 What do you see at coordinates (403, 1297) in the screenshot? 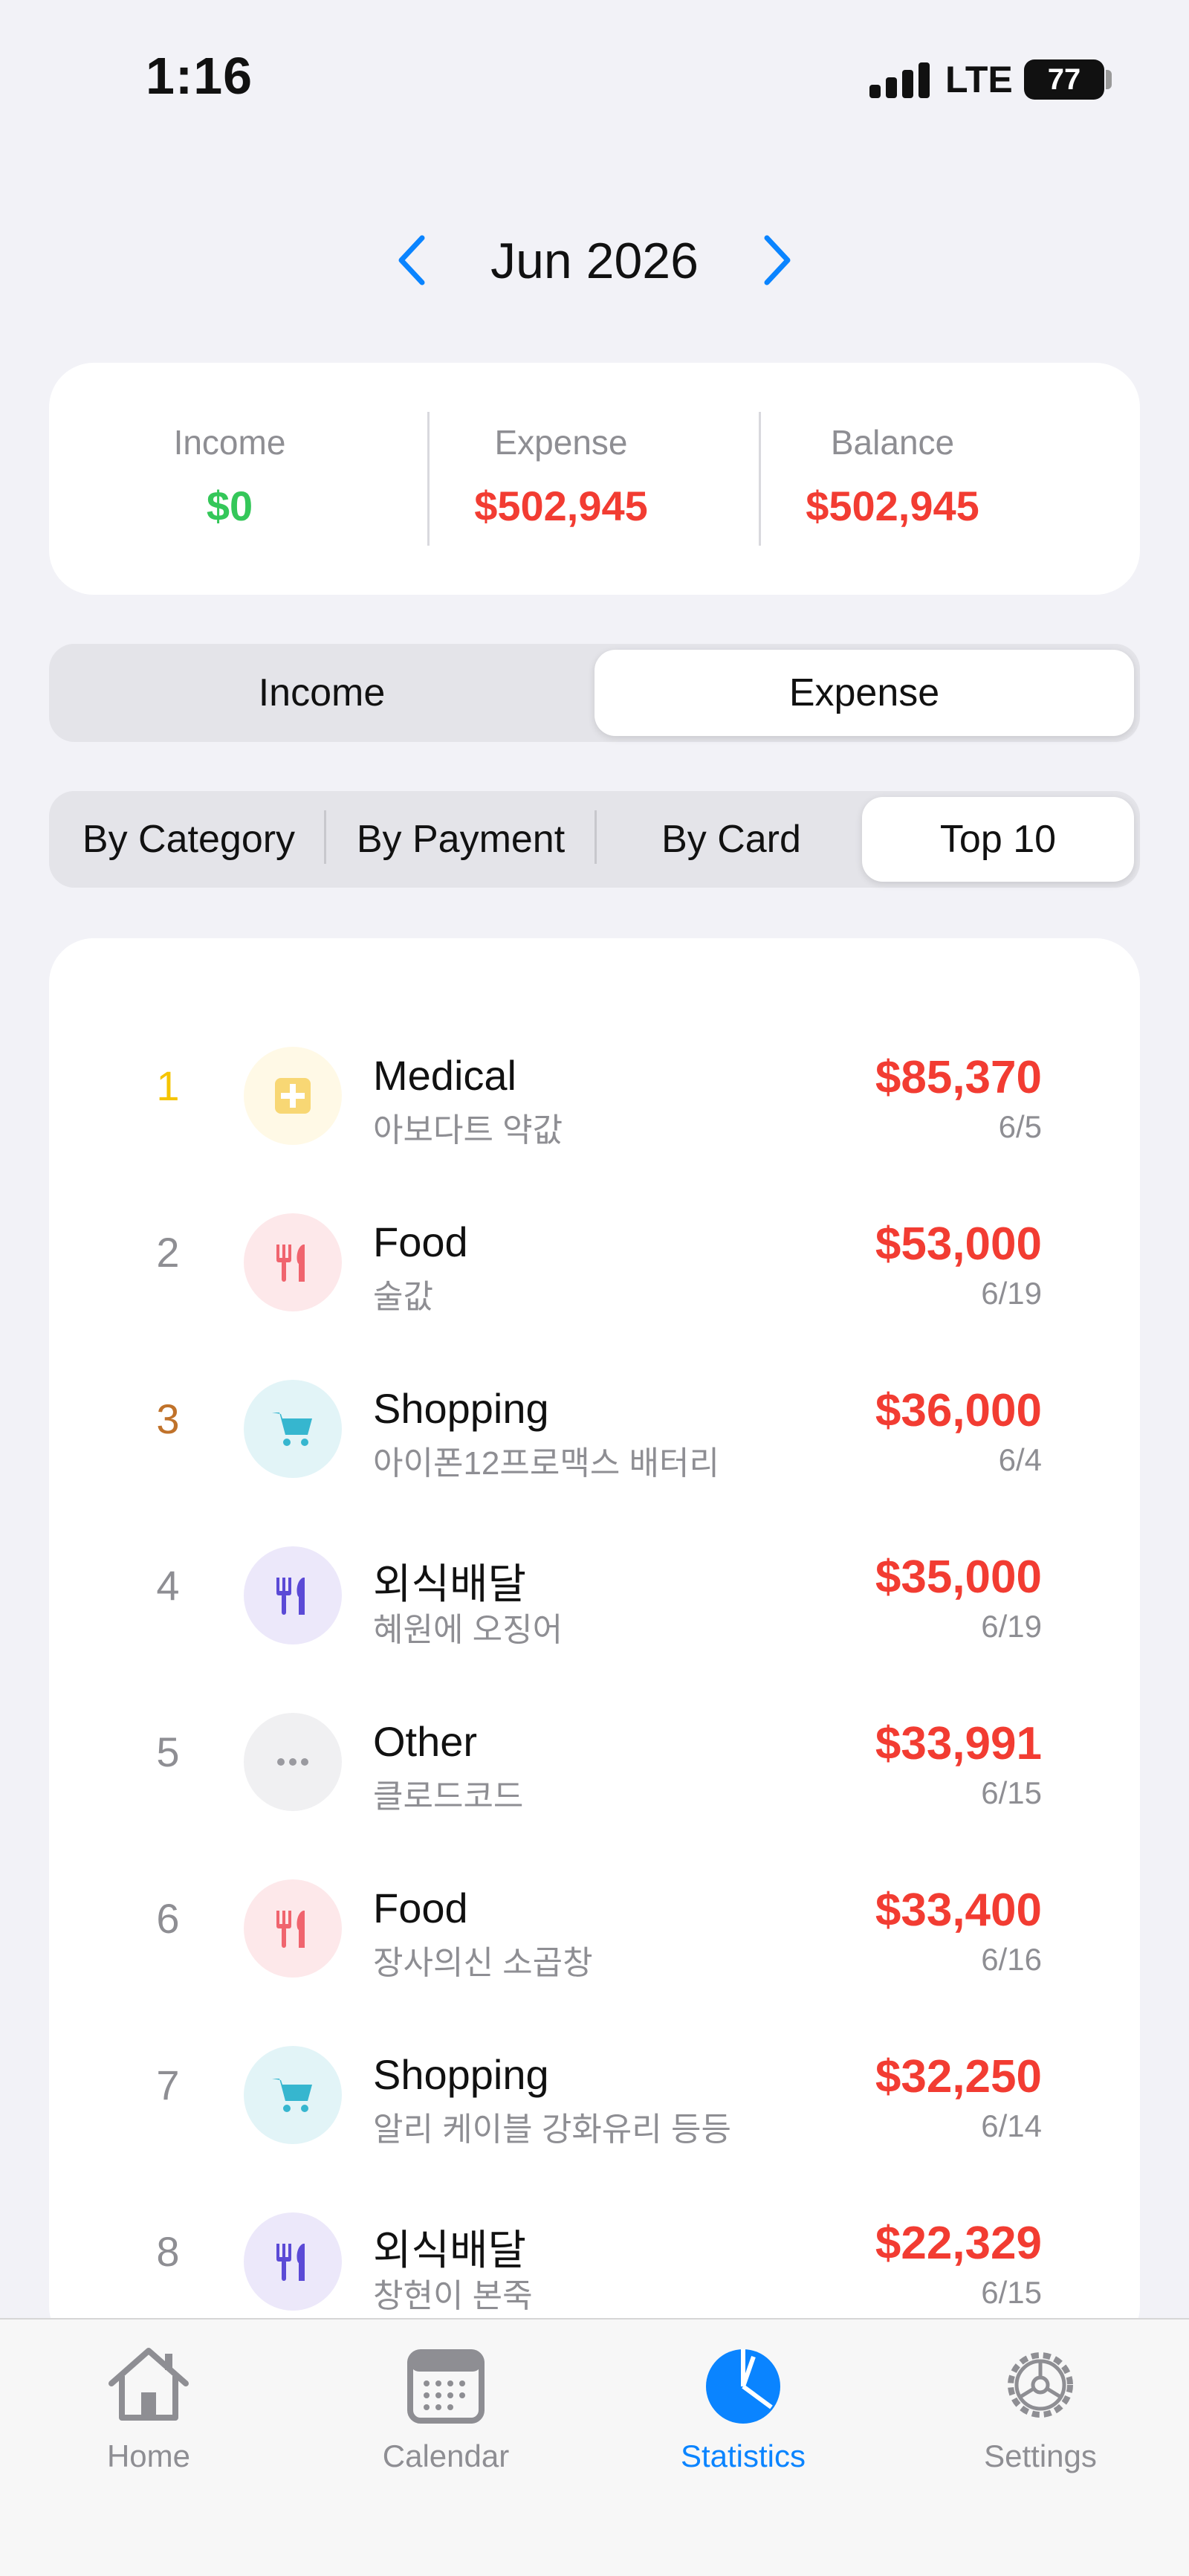
I see `memo-text: 술값` at bounding box center [403, 1297].